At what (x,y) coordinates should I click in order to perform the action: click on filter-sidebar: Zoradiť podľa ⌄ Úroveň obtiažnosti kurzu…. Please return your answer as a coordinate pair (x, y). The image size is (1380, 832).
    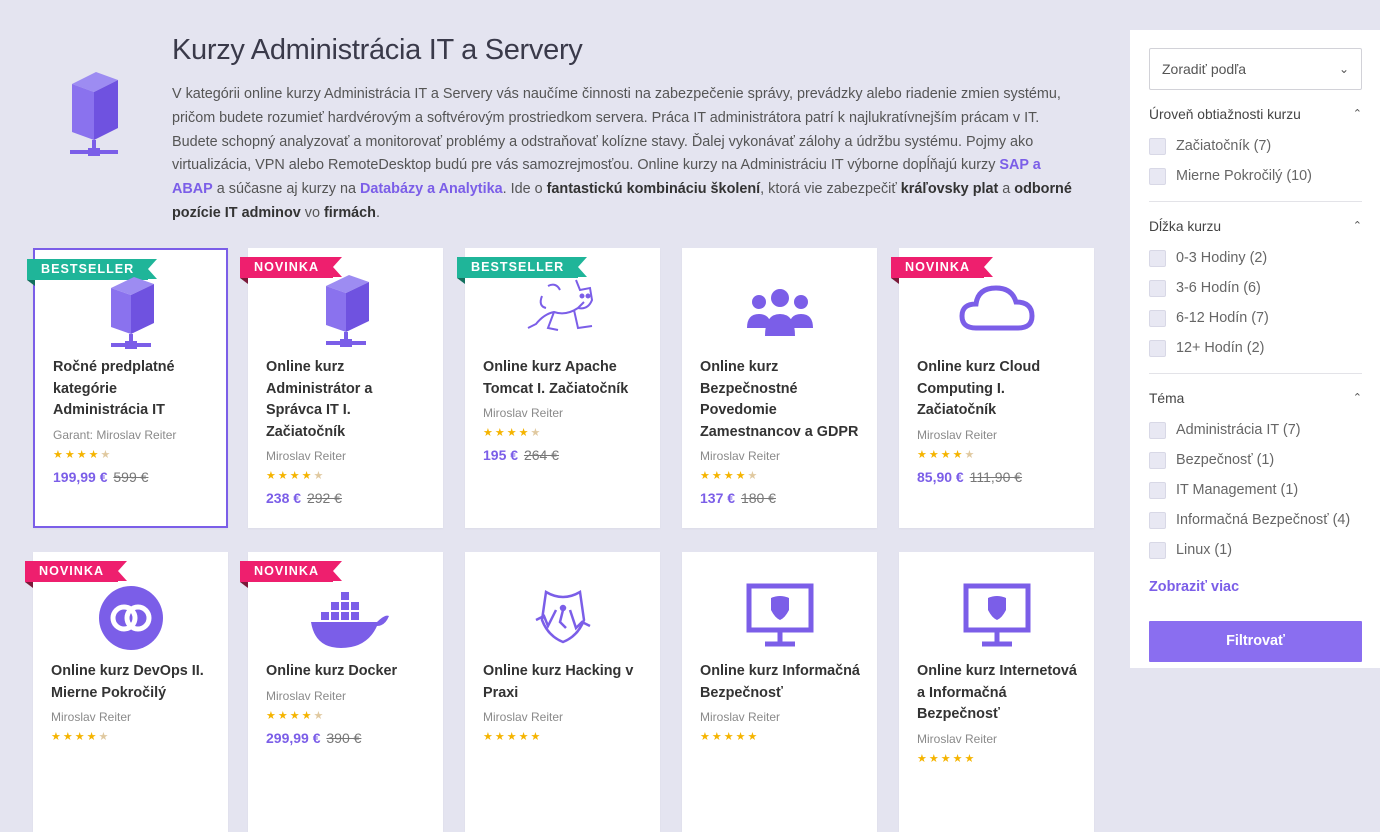
    Looking at the image, I should click on (1255, 349).